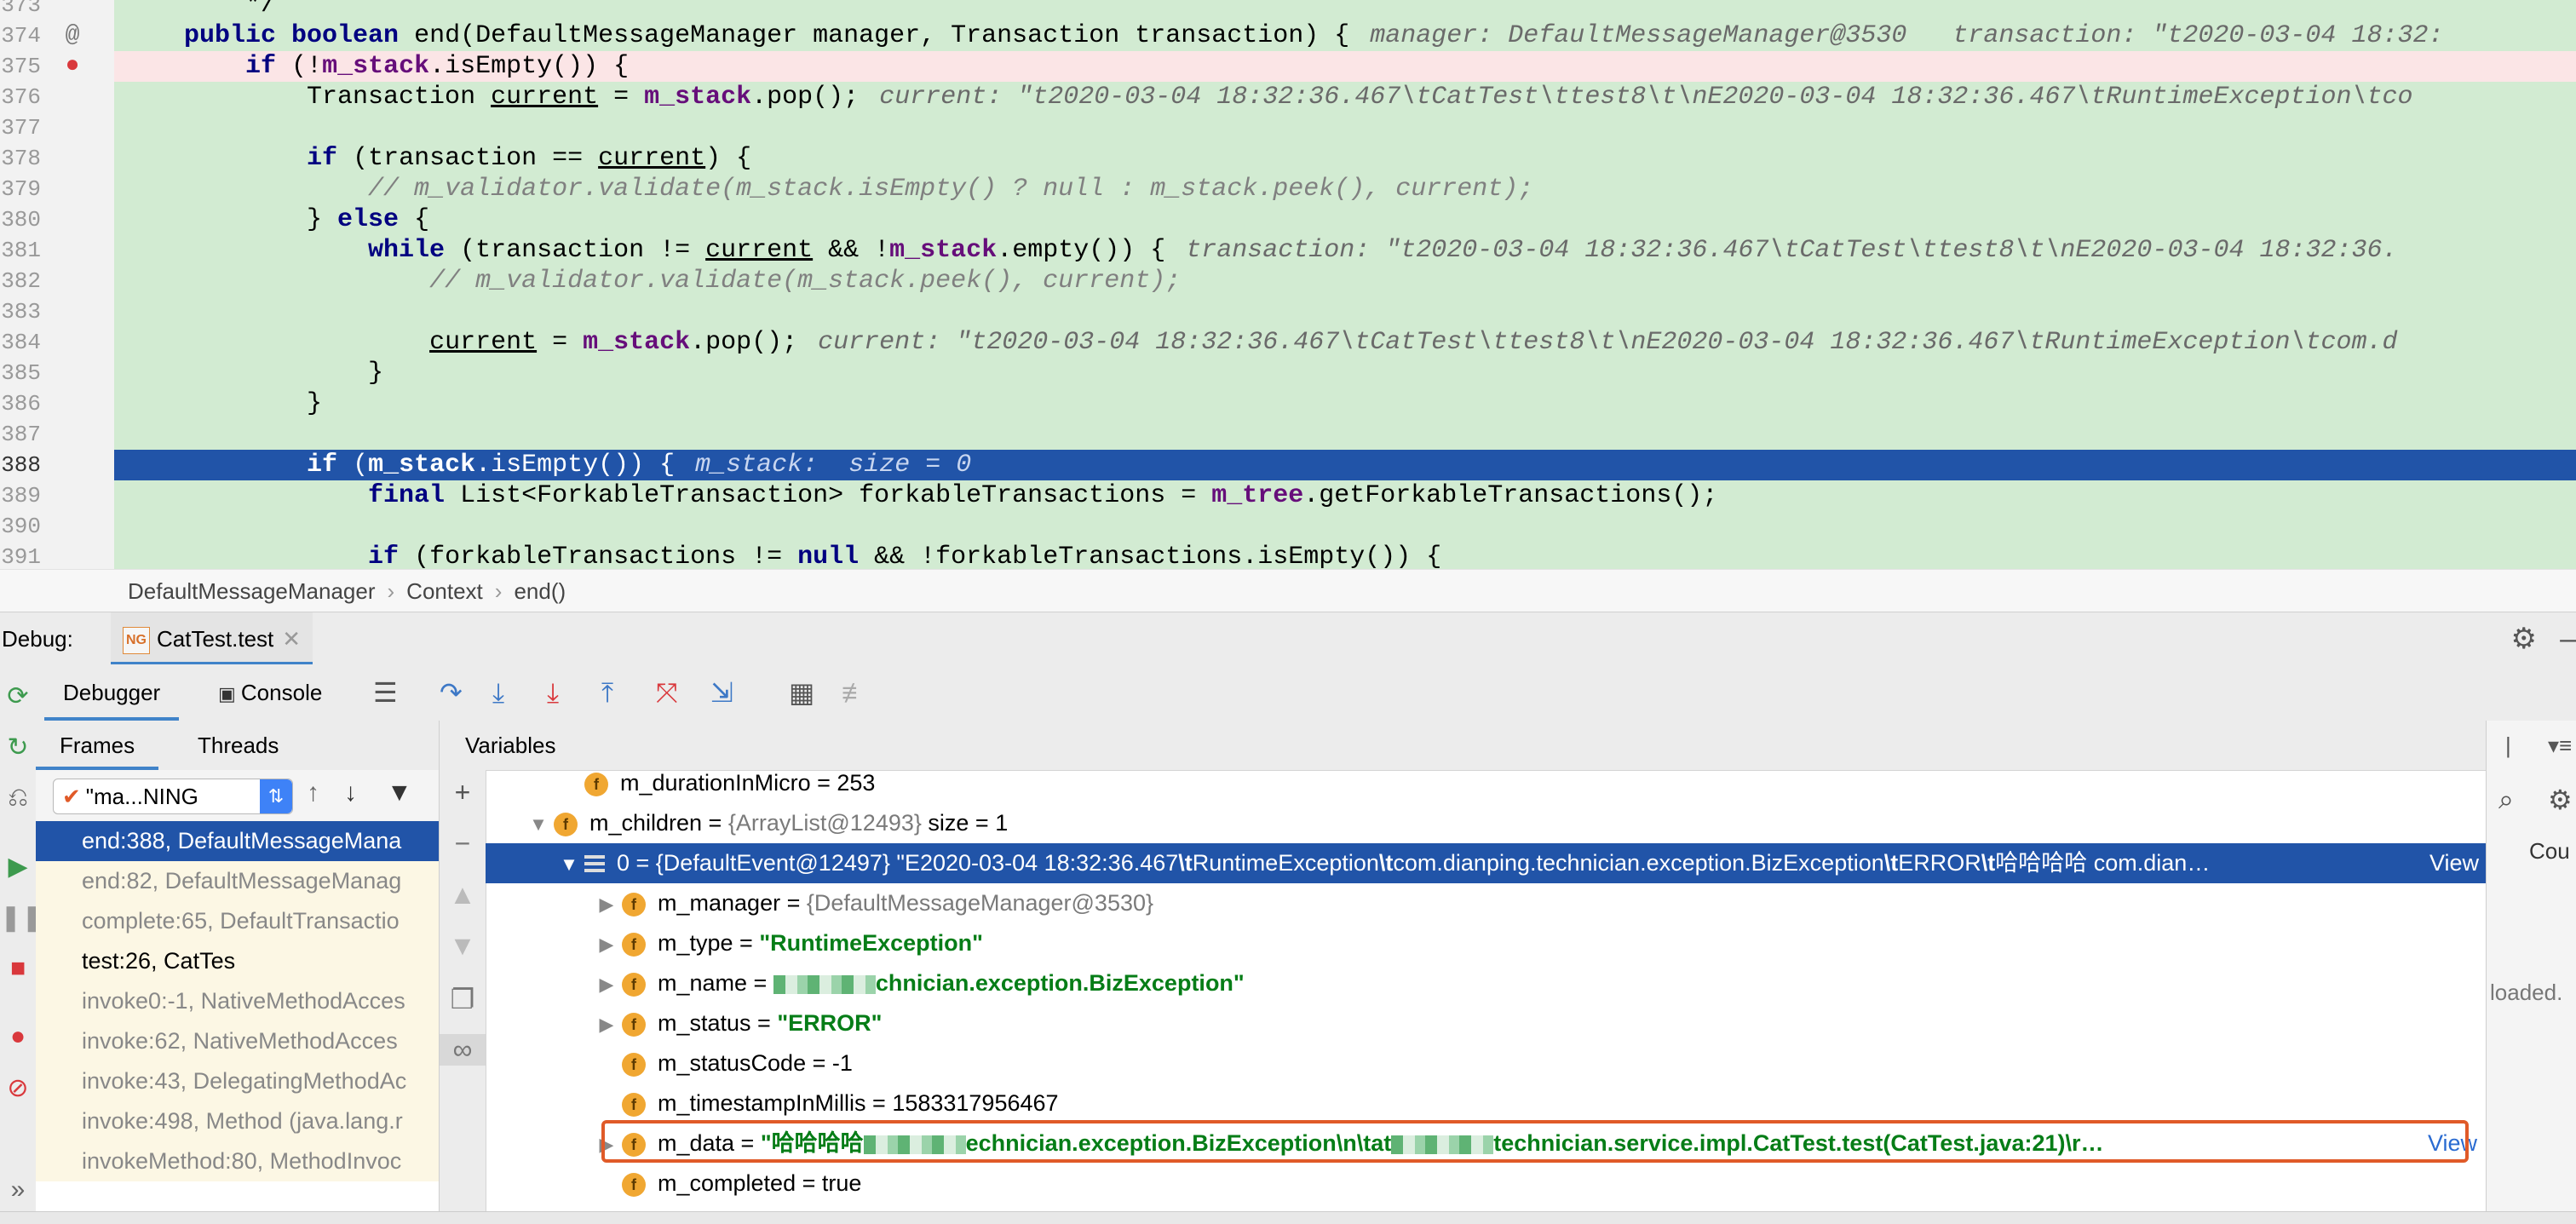  I want to click on trace-icon: ≢, so click(856, 692).